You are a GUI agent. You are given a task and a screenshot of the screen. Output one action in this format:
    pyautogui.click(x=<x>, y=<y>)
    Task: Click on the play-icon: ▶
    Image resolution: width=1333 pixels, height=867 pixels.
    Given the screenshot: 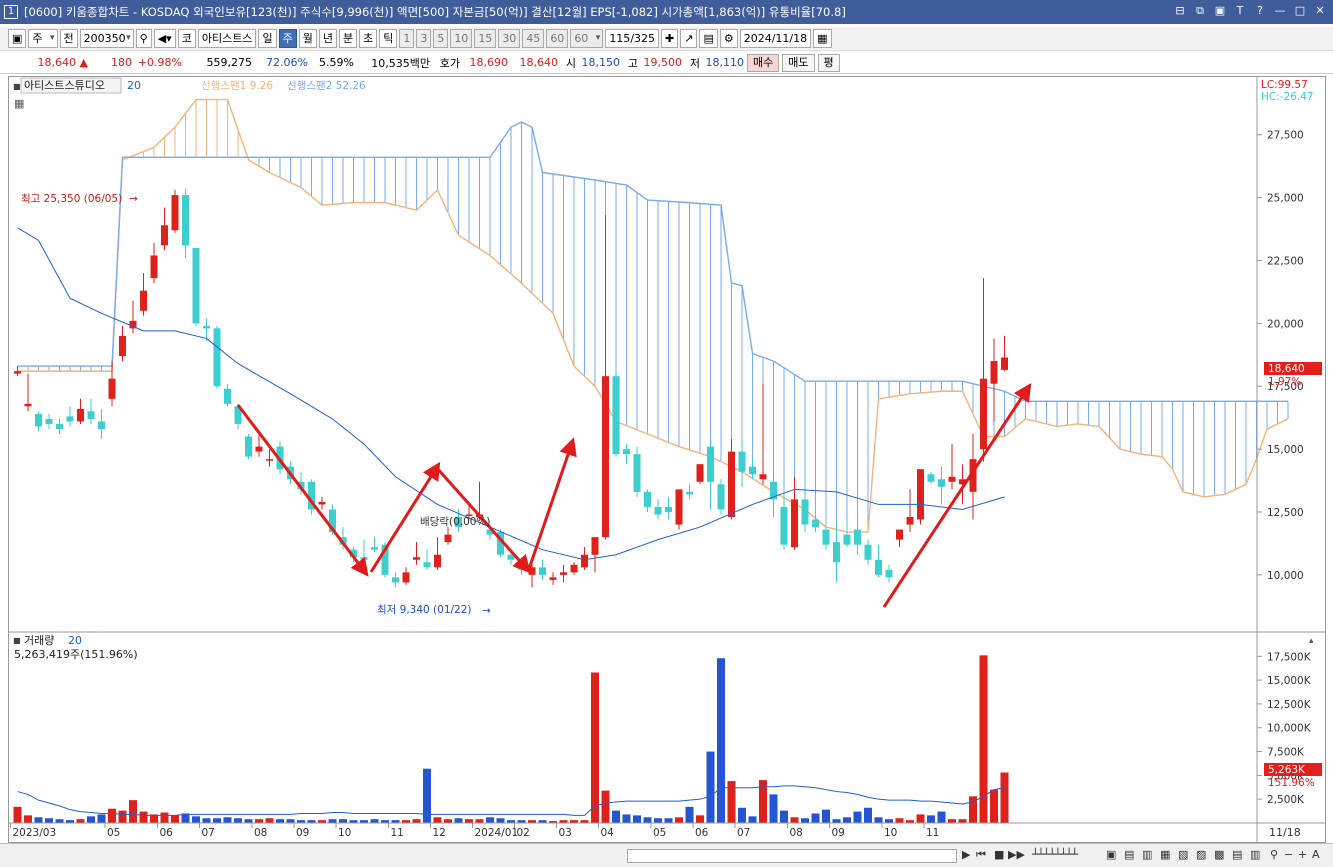 What is the action you would take?
    pyautogui.click(x=966, y=855)
    